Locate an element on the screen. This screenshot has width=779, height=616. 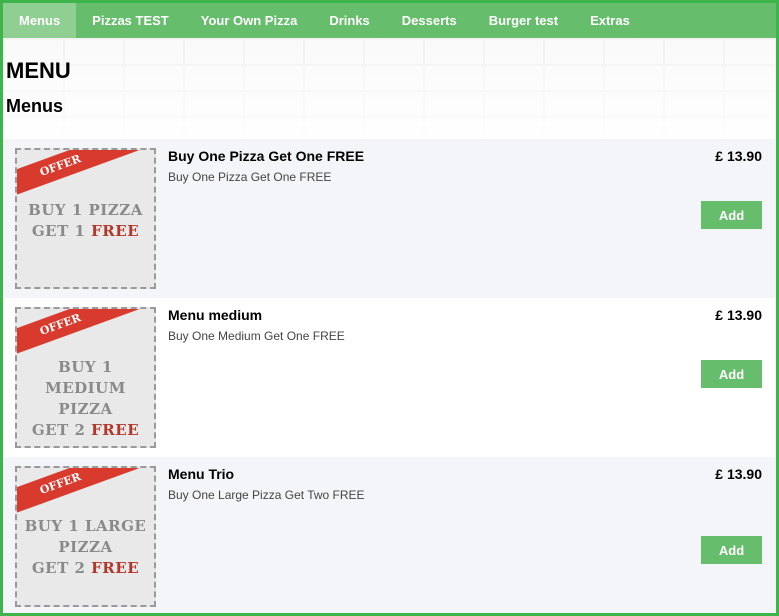
item-name: Menu Trio is located at coordinates (201, 474).